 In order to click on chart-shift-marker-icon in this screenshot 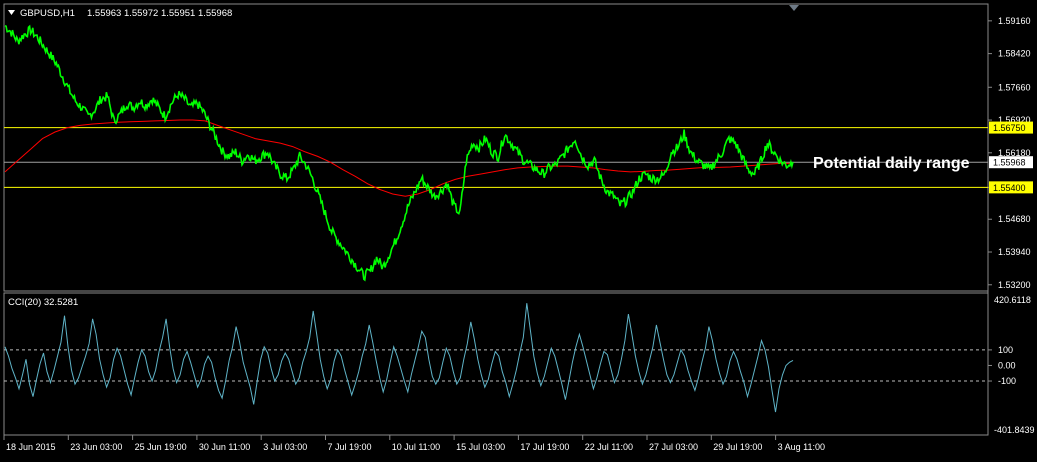, I will do `click(794, 8)`.